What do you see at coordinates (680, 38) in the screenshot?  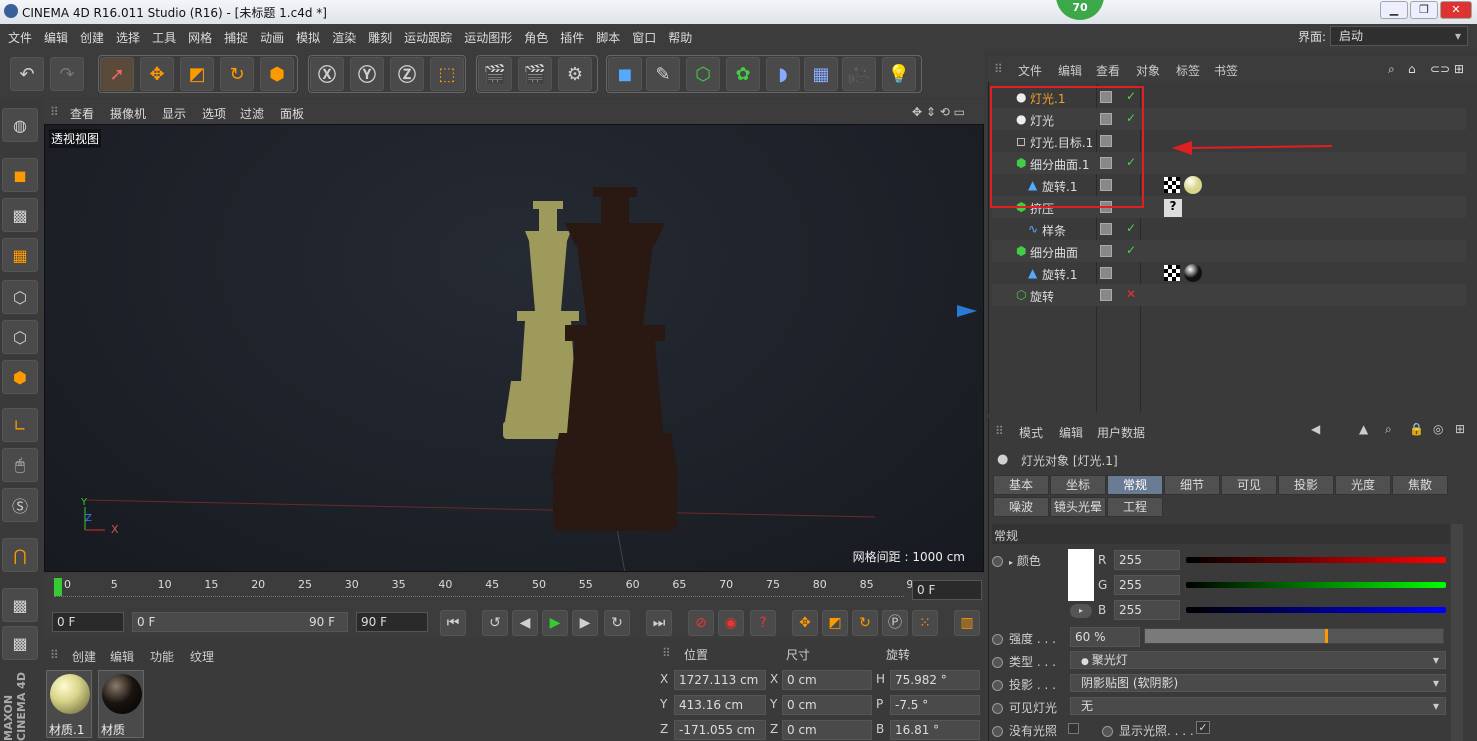 I see `menu-item-17: 帮助` at bounding box center [680, 38].